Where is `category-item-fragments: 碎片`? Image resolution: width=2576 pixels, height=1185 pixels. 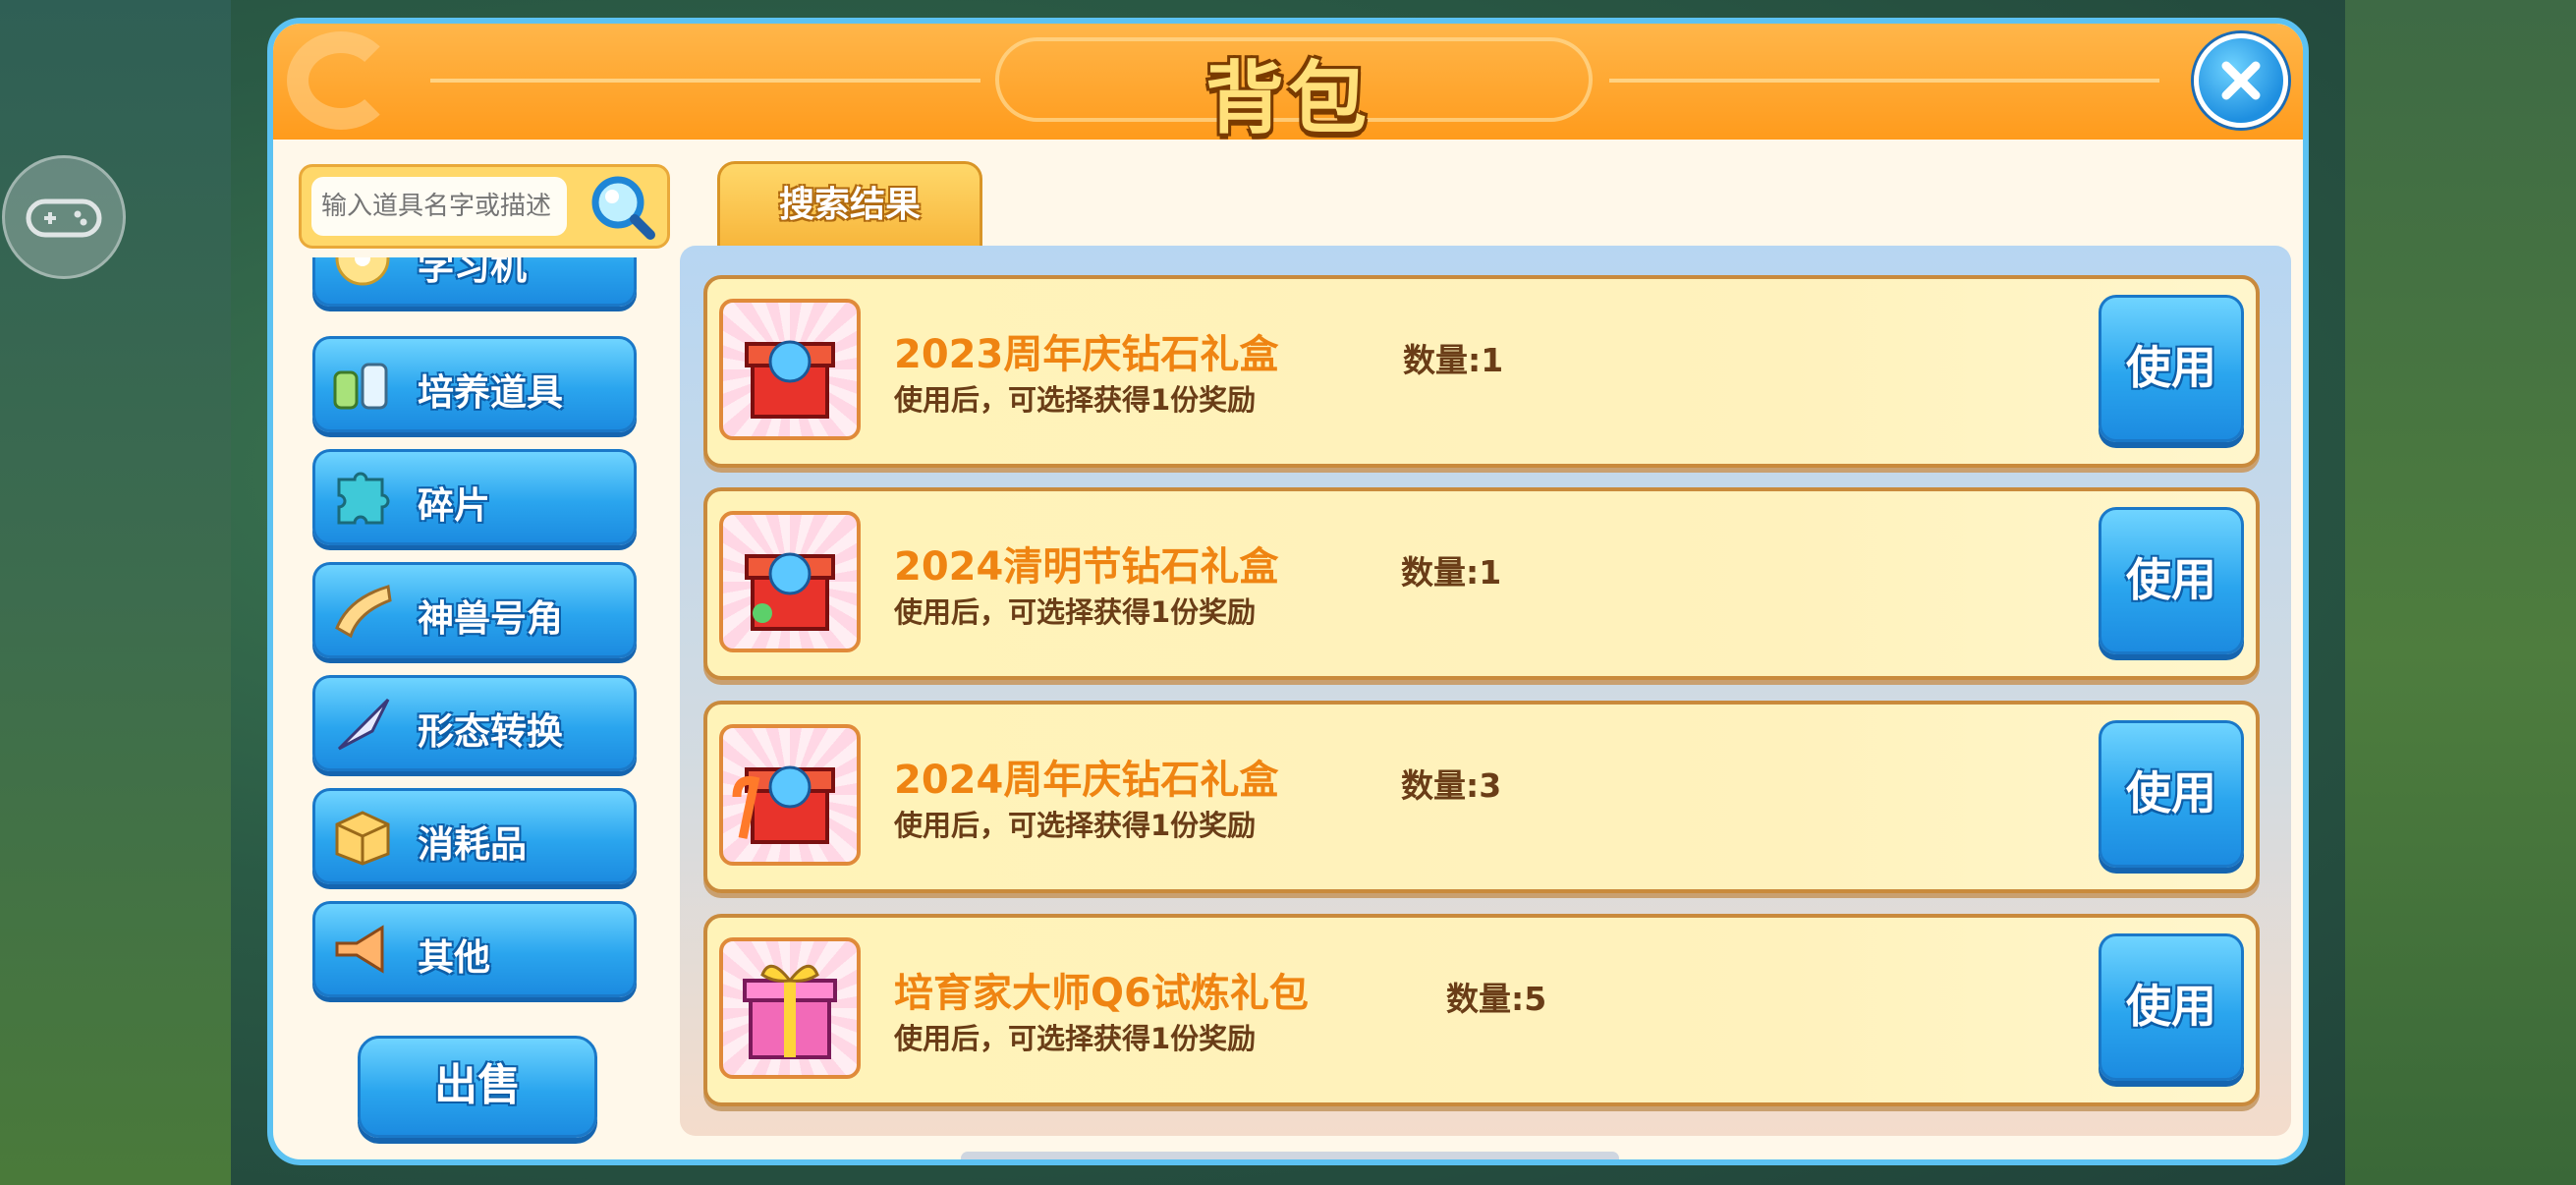
category-item-fragments: 碎片 is located at coordinates (474, 497).